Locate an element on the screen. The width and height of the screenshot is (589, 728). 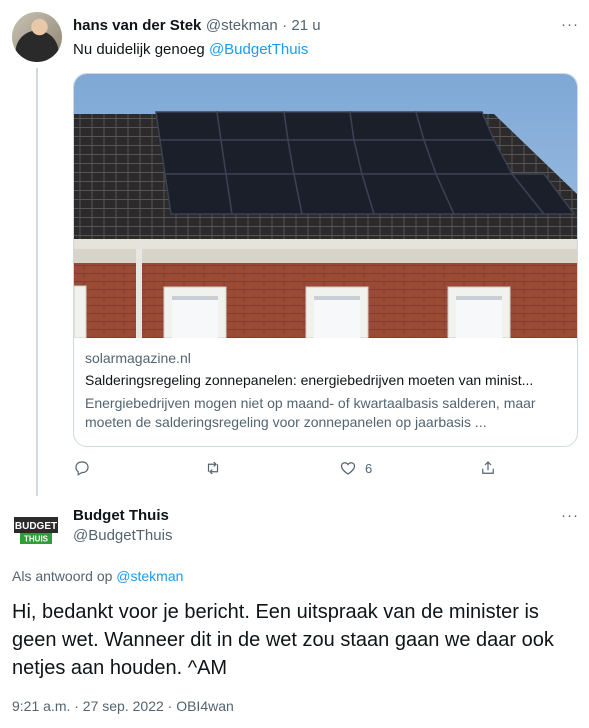
tweet1-header: hans van der Stek @stekman · 21 u is located at coordinates (197, 26).